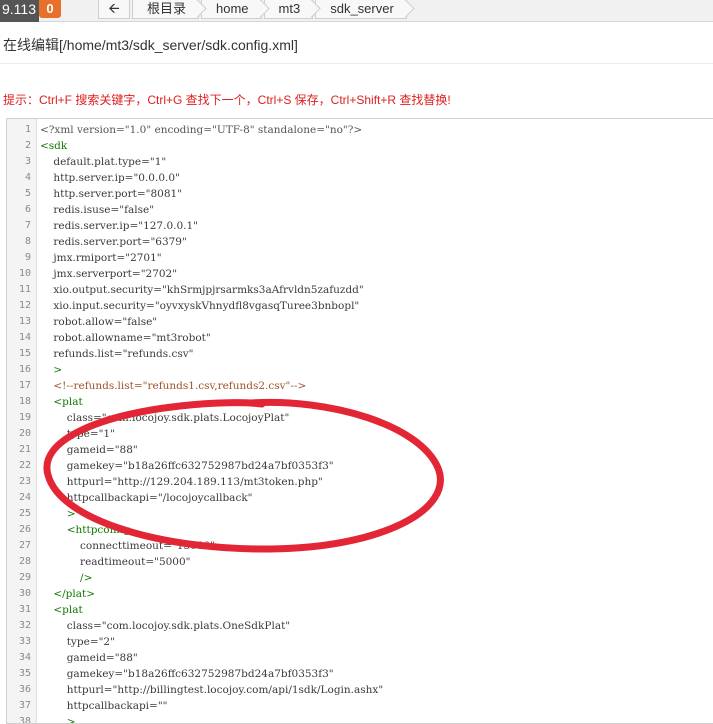 The width and height of the screenshot is (713, 724). What do you see at coordinates (24, 273) in the screenshot?
I see `line-number: 10` at bounding box center [24, 273].